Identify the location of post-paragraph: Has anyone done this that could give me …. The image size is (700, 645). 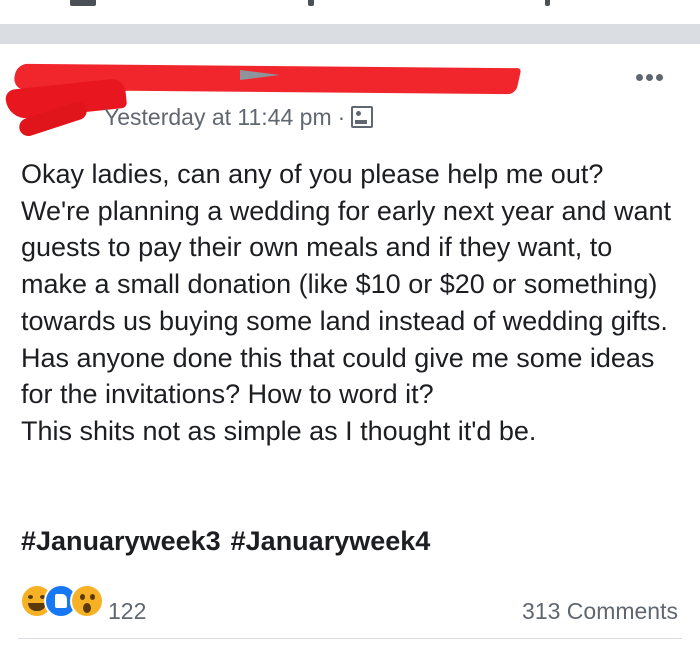
(338, 376).